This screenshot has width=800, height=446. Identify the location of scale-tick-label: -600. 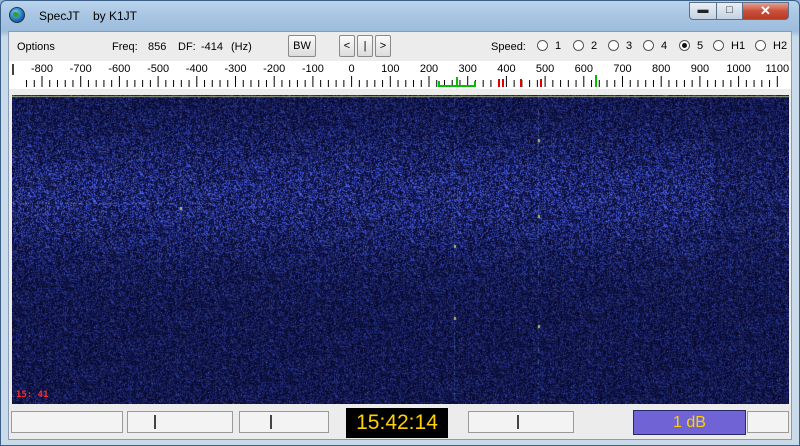
(119, 69).